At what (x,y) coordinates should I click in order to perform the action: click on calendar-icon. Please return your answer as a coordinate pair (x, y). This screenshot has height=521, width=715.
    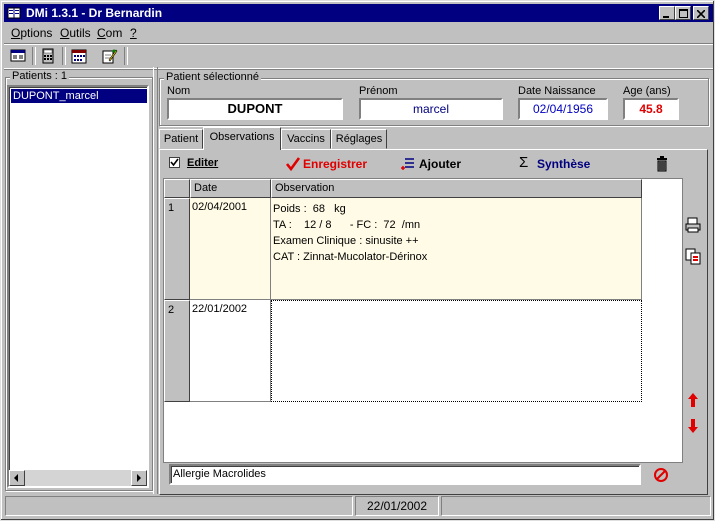
    Looking at the image, I should click on (79, 56).